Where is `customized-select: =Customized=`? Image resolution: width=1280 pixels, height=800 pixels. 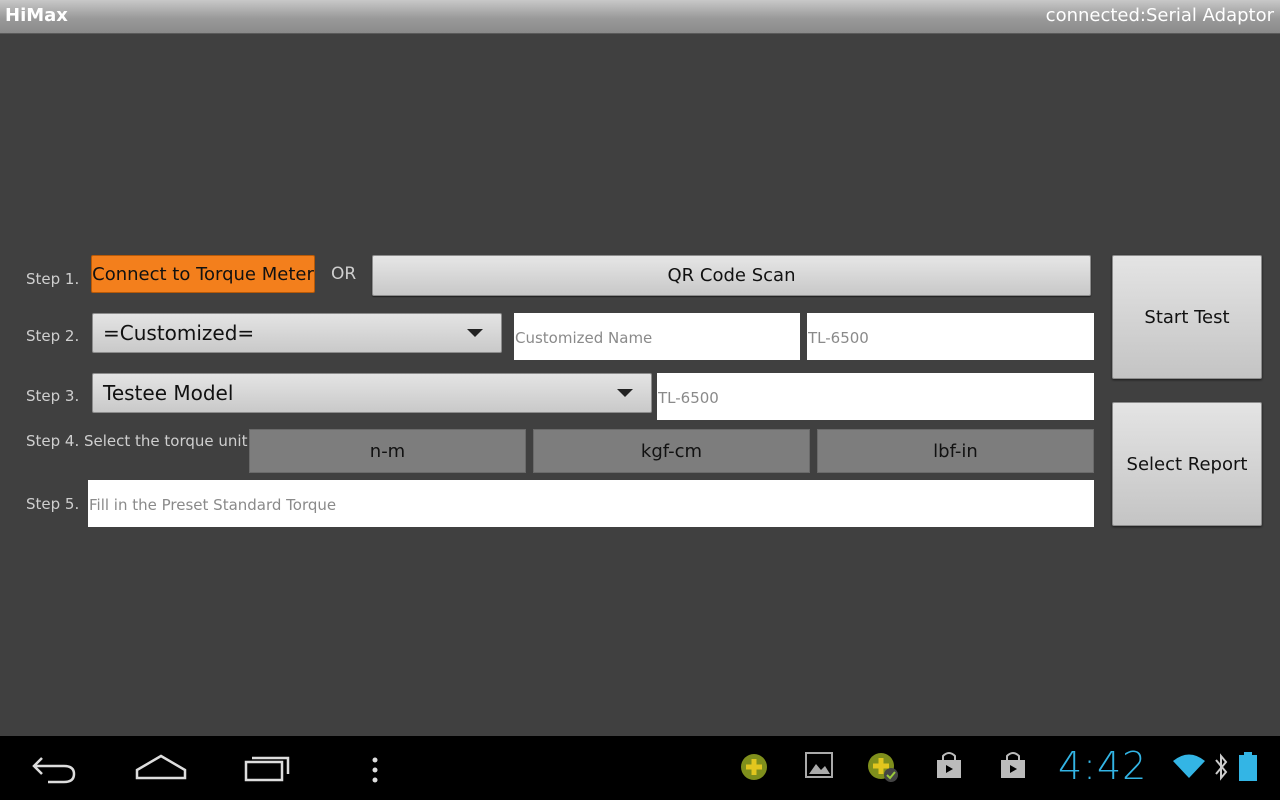 customized-select: =Customized= is located at coordinates (297, 333).